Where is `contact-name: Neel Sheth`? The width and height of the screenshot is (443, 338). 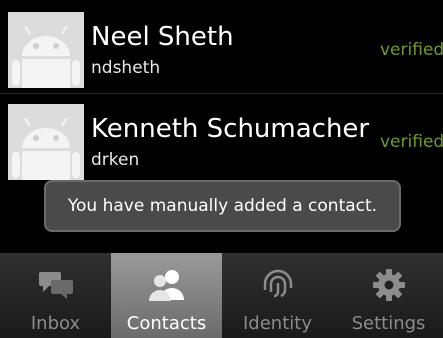
contact-name: Neel Sheth is located at coordinates (162, 37).